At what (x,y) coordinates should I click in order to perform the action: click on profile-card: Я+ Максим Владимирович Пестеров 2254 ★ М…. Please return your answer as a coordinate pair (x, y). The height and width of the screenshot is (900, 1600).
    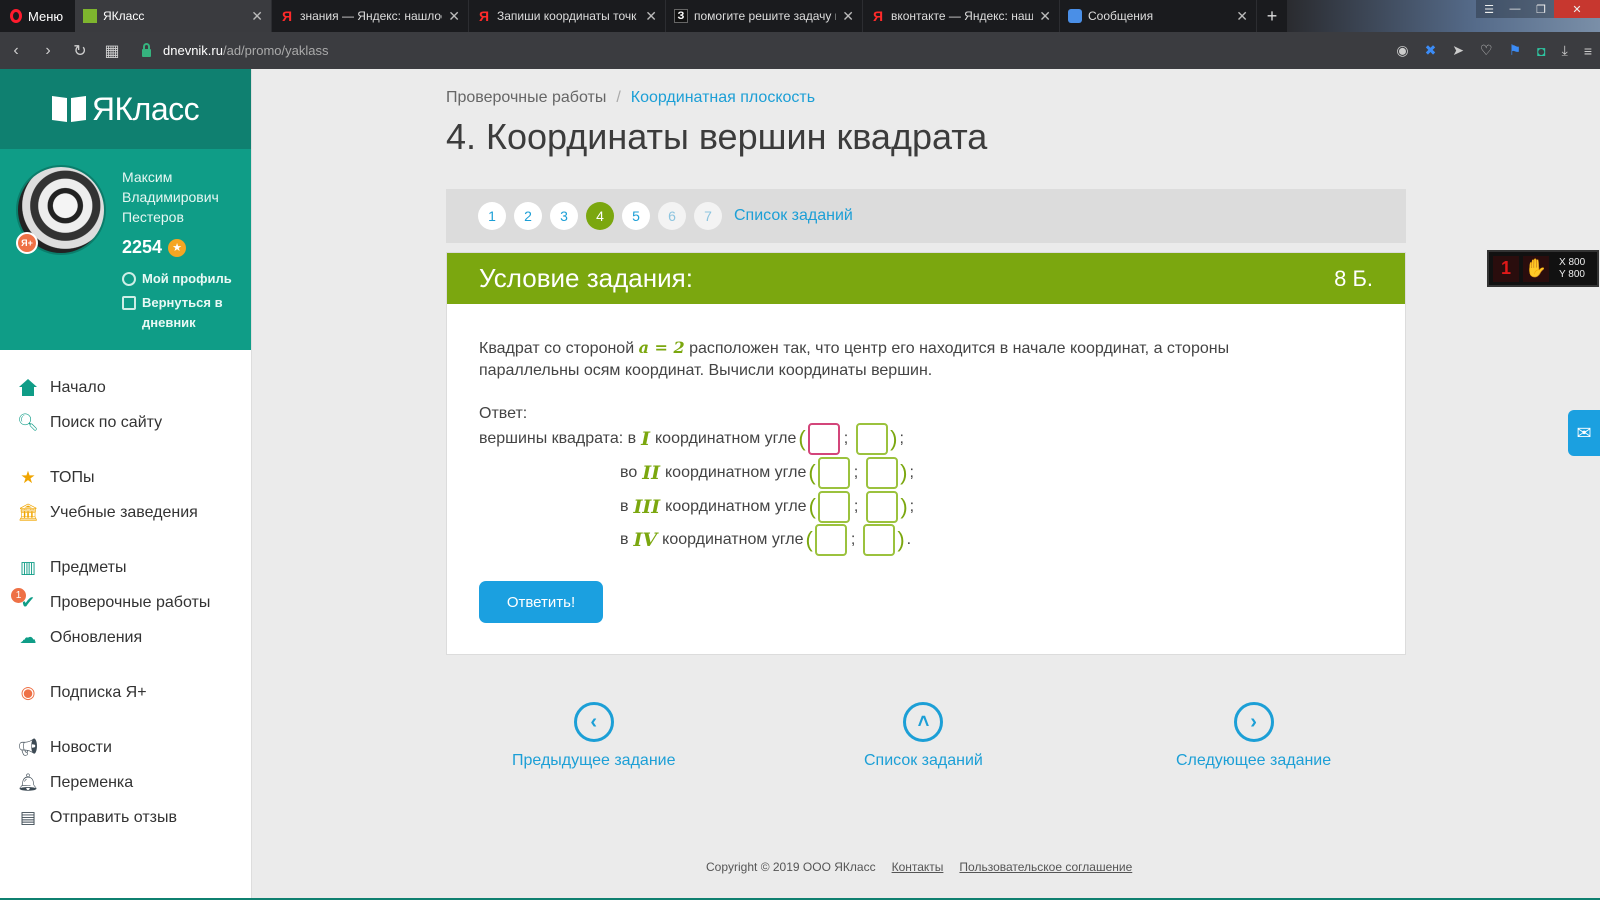
    Looking at the image, I should click on (125, 249).